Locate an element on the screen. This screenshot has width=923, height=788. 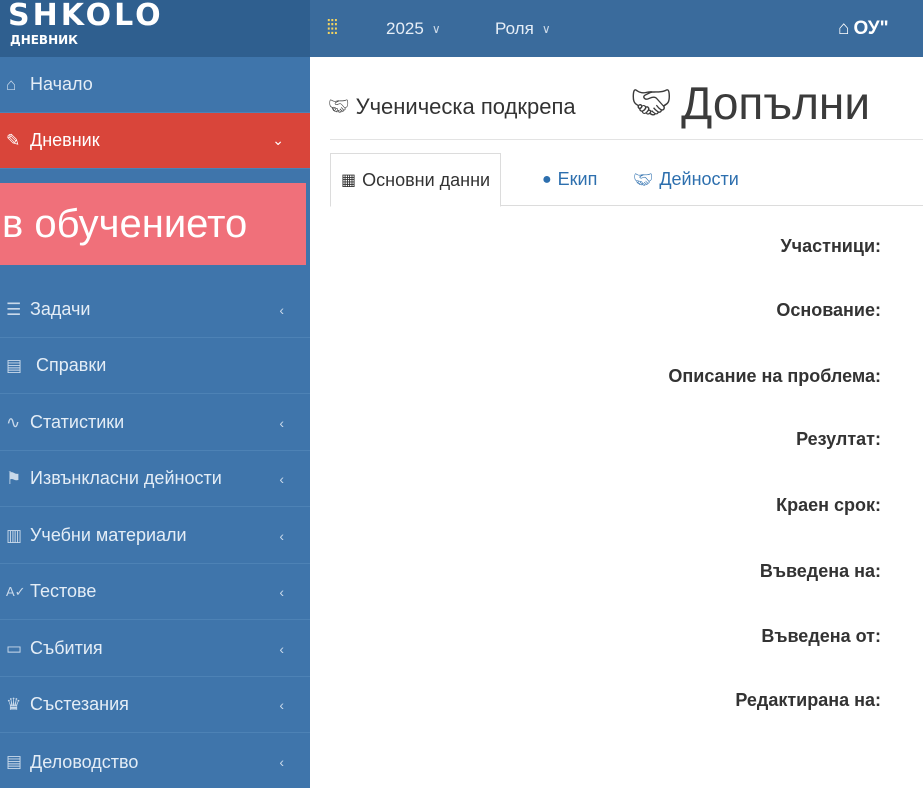
school-menu: ⌂ ОУ" is located at coordinates (863, 28).